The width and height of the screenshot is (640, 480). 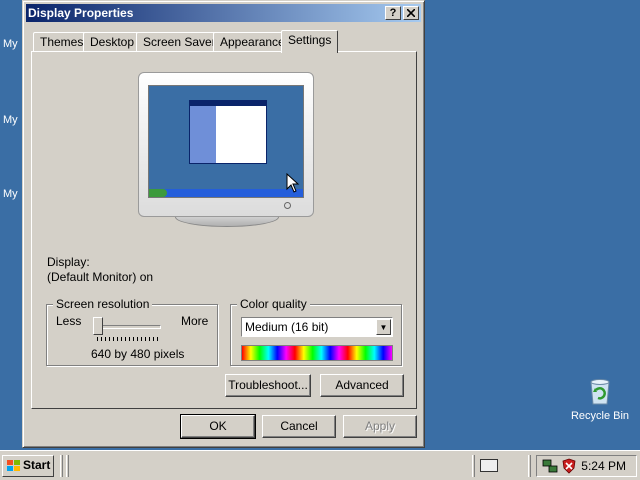 I want to click on window-title: Display Properties, so click(x=81, y=13).